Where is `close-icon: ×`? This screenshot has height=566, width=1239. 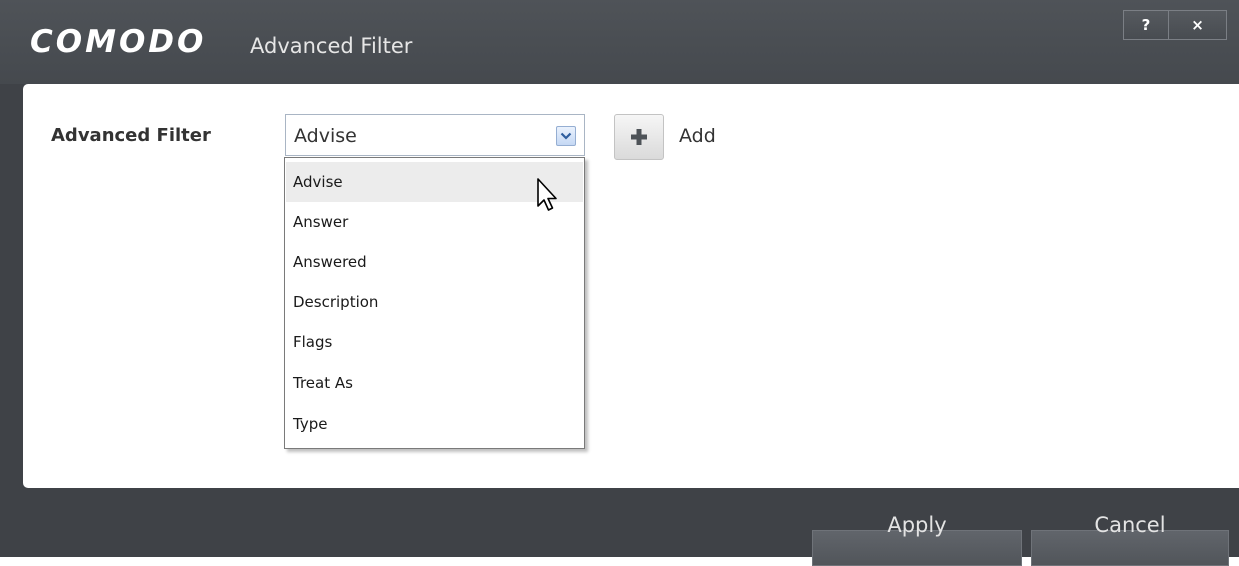 close-icon: × is located at coordinates (1197, 25).